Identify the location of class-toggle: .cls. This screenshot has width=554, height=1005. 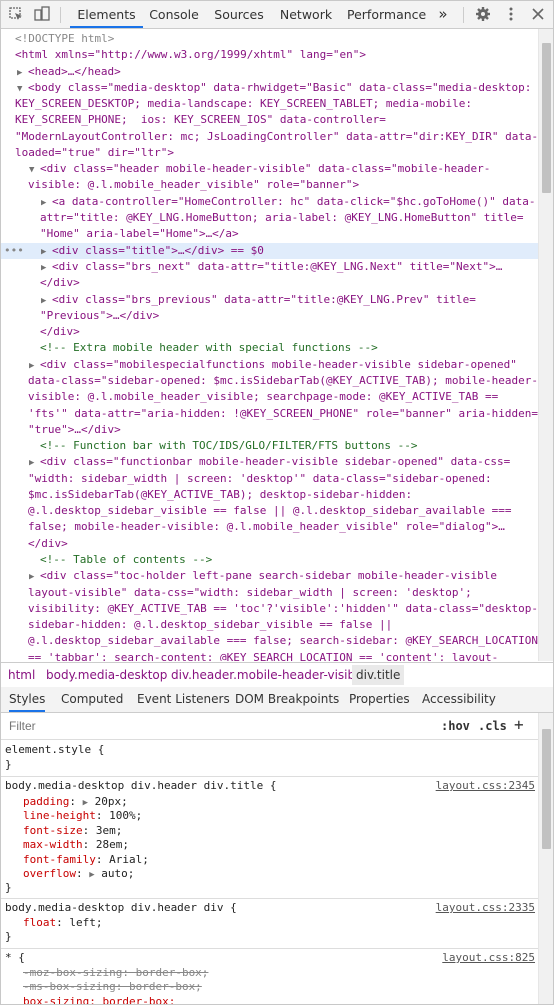
(492, 726).